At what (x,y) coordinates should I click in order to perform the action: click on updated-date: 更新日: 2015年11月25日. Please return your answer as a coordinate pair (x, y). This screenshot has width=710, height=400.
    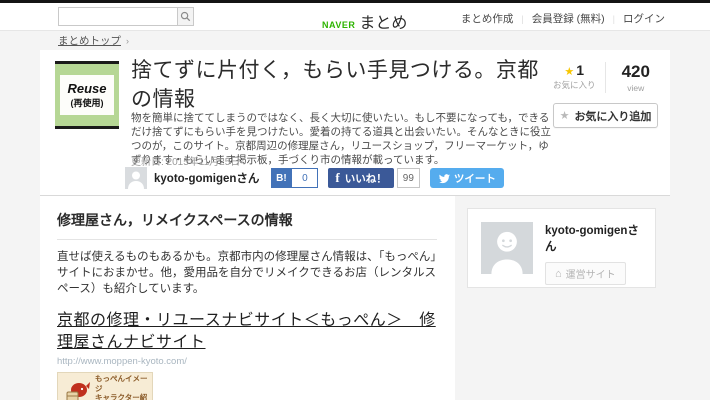
    Looking at the image, I should click on (186, 162).